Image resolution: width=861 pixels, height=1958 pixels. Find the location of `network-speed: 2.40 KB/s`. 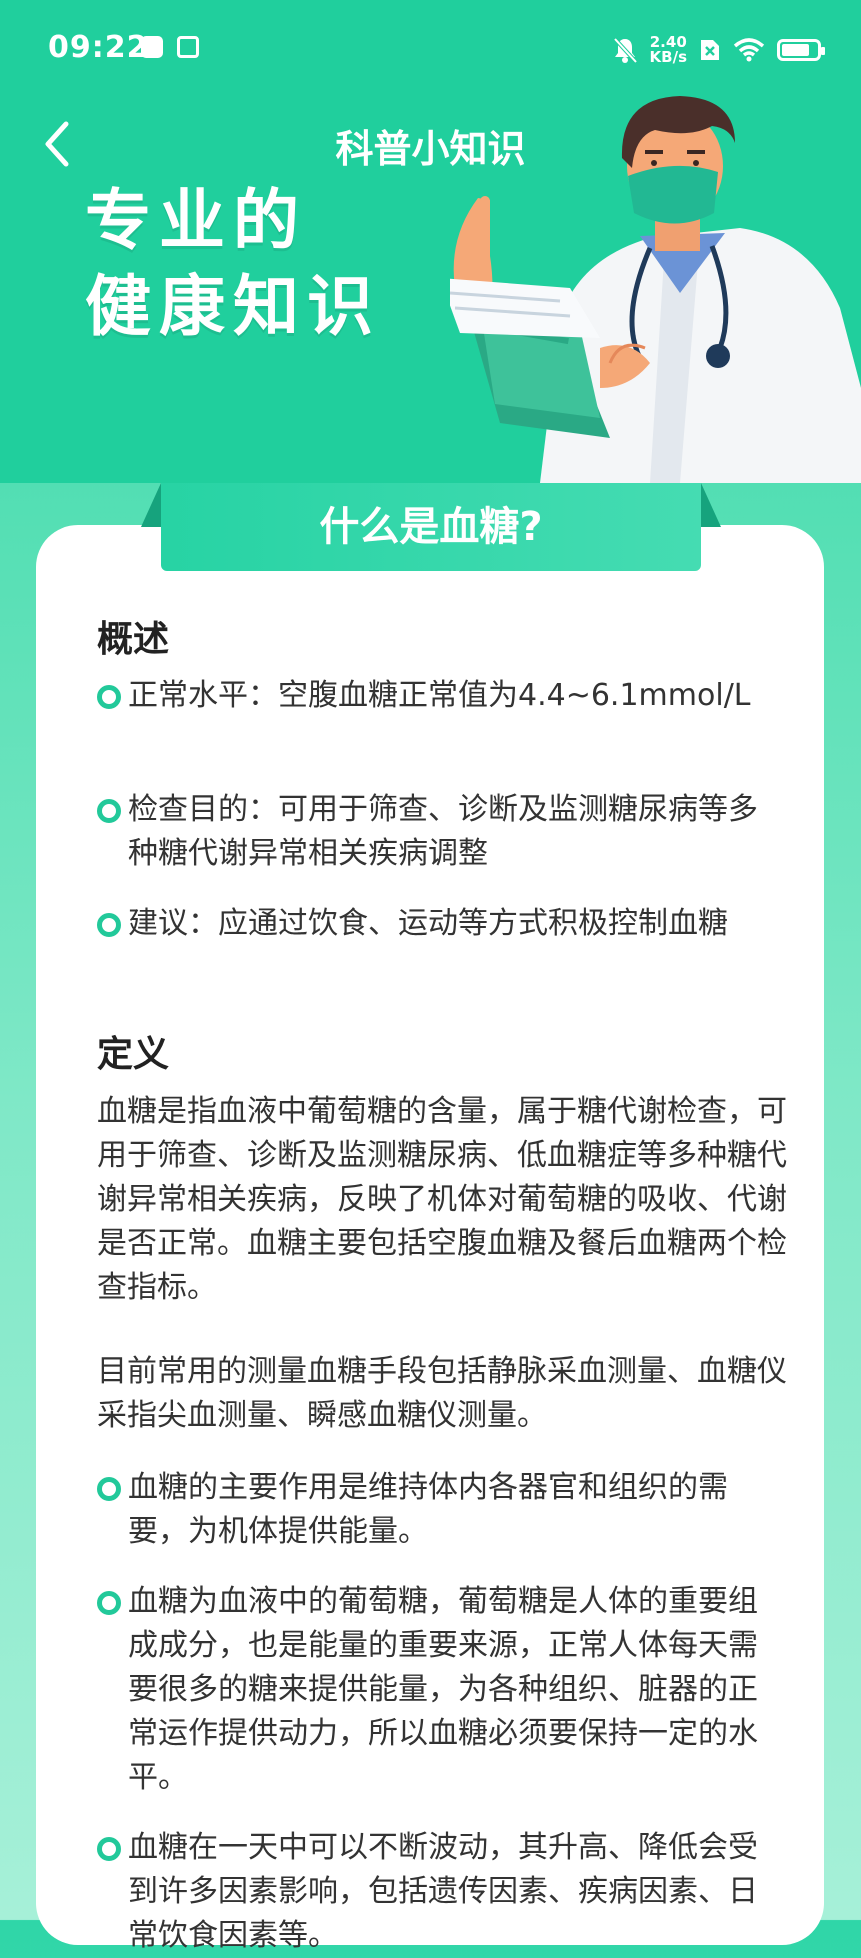

network-speed: 2.40 KB/s is located at coordinates (668, 50).